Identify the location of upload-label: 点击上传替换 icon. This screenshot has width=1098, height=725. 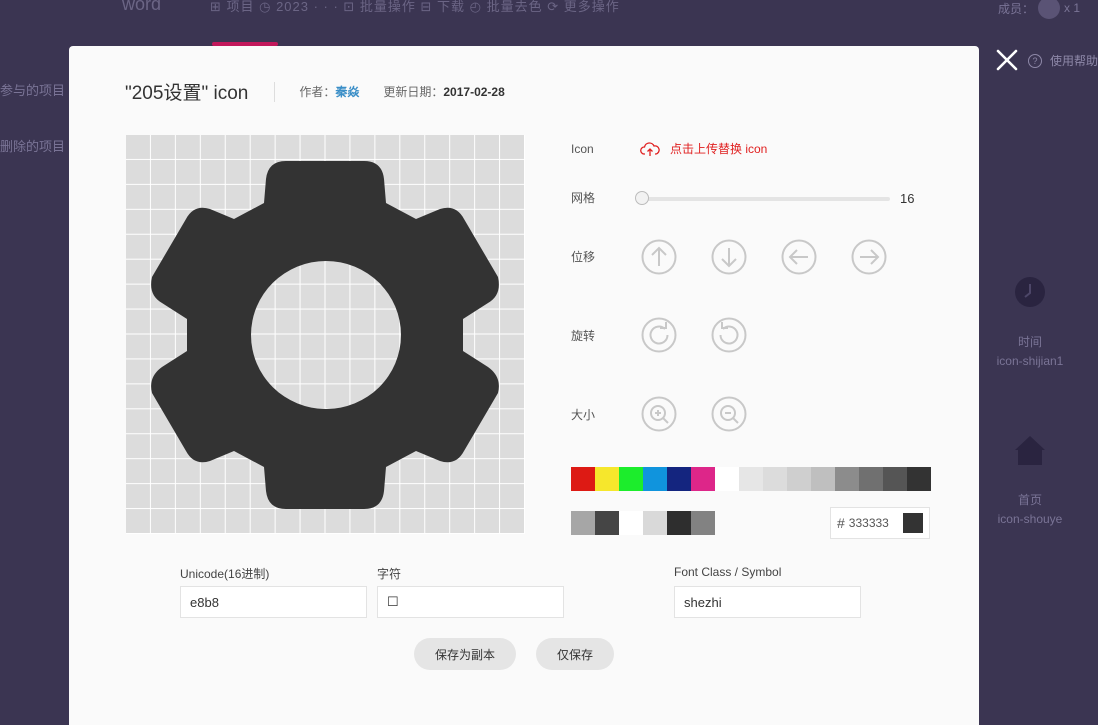
(719, 149).